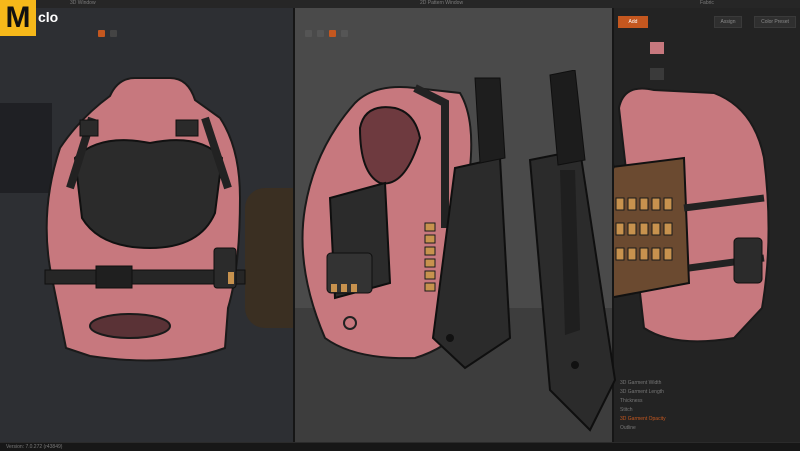 The width and height of the screenshot is (800, 451). I want to click on pistol-slide, so click(567, 118).